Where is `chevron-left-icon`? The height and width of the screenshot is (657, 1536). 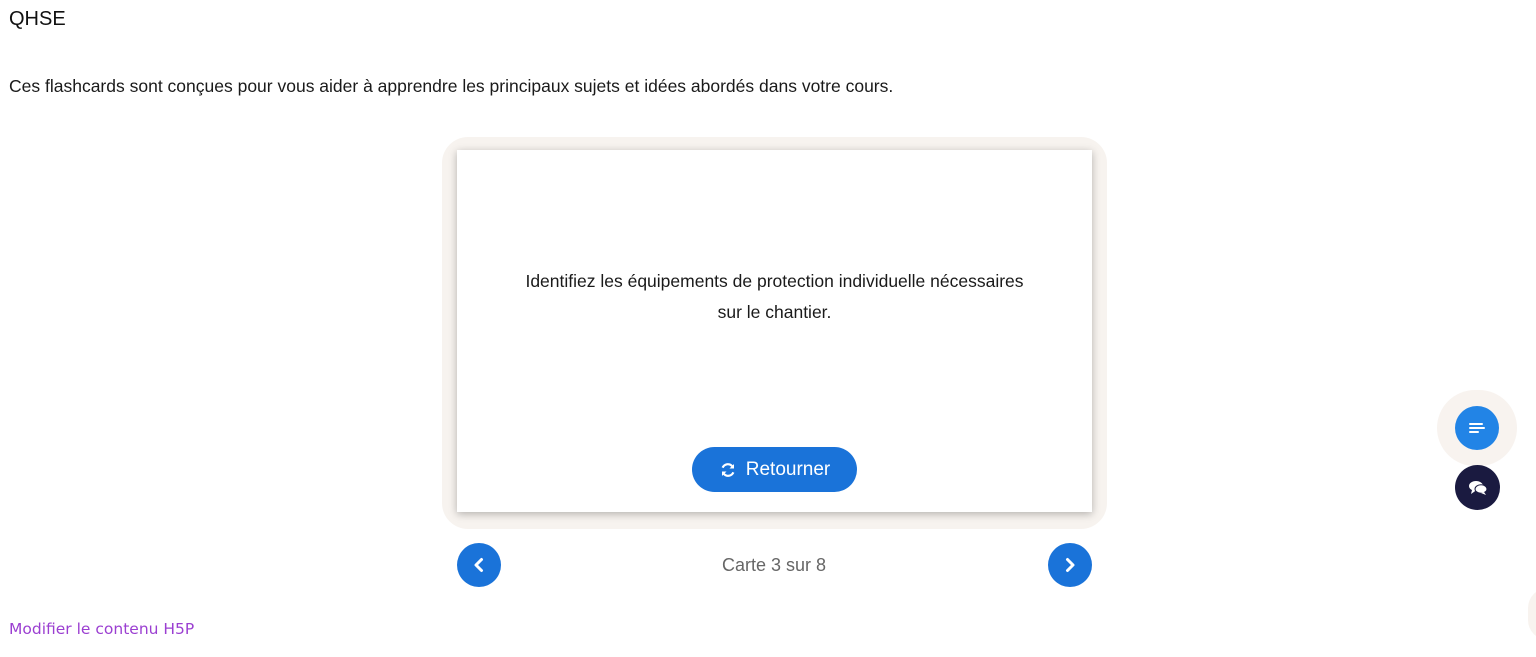 chevron-left-icon is located at coordinates (478, 565).